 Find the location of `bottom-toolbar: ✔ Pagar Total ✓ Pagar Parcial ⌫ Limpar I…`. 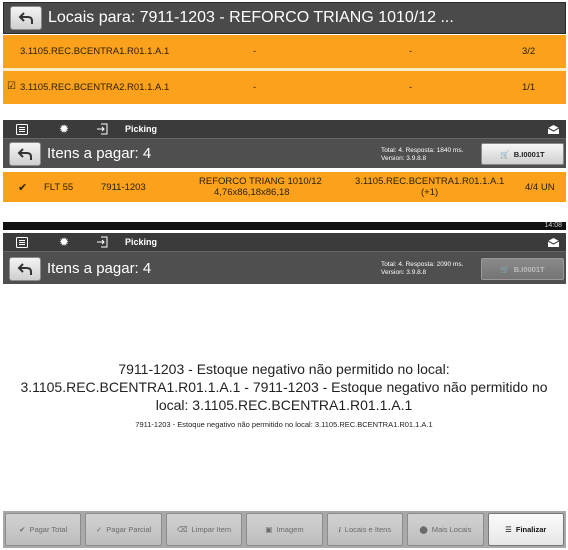

bottom-toolbar: ✔ Pagar Total ✓ Pagar Parcial ⌫ Limpar I… is located at coordinates (284, 529).